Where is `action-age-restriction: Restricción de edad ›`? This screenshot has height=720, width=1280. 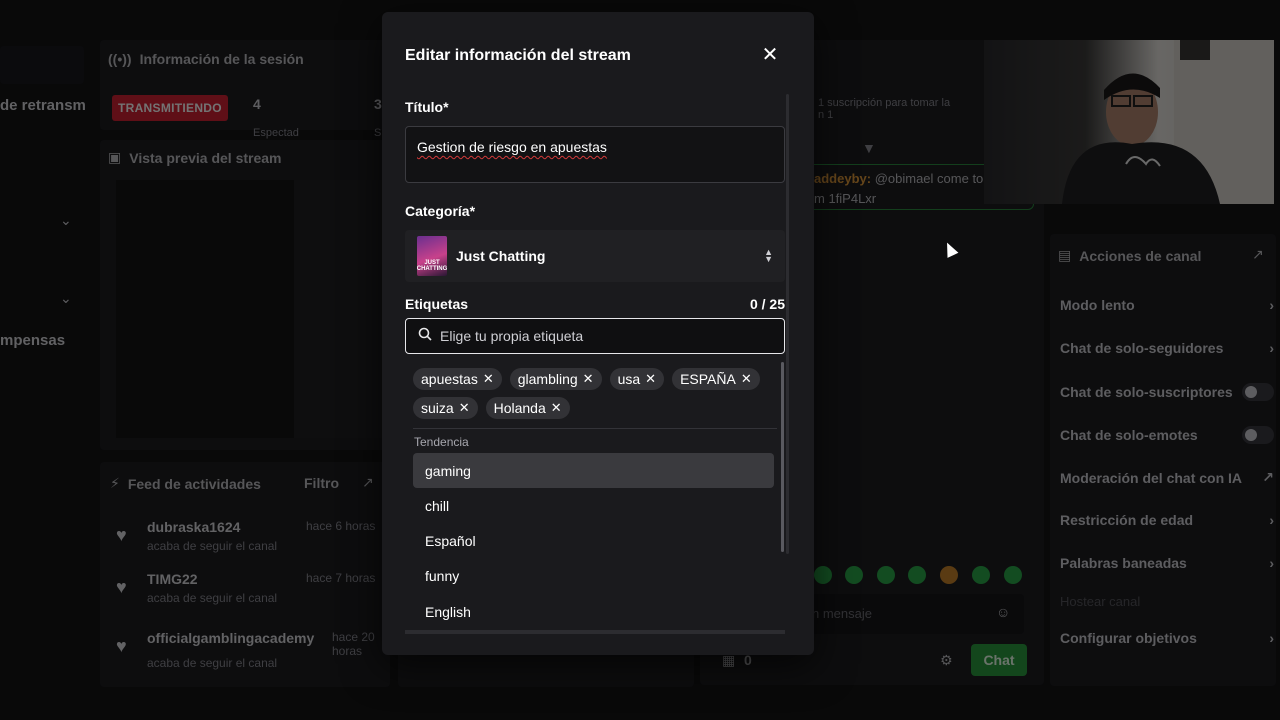
action-age-restriction: Restricción de edad › is located at coordinates (1167, 520).